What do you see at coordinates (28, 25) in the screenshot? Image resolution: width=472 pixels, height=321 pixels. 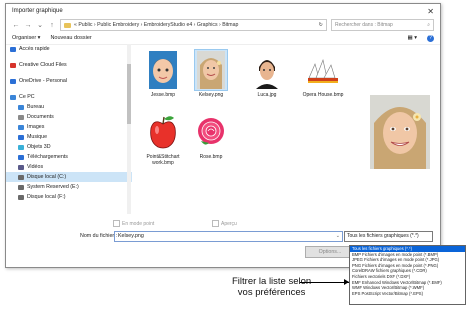 I see `forward-arrow-icon: →` at bounding box center [28, 25].